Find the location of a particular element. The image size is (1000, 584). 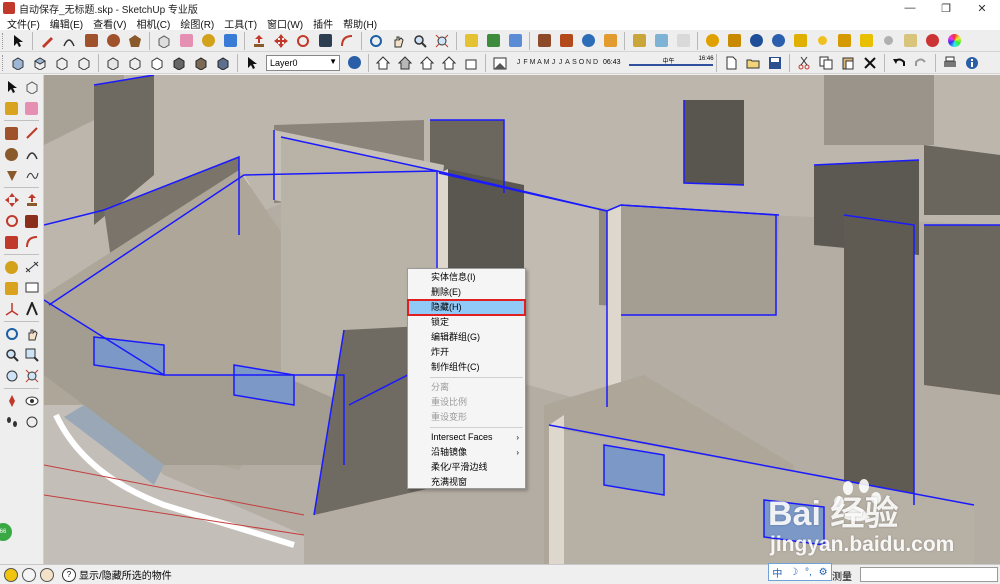

erase-selection-icon is located at coordinates (870, 63).